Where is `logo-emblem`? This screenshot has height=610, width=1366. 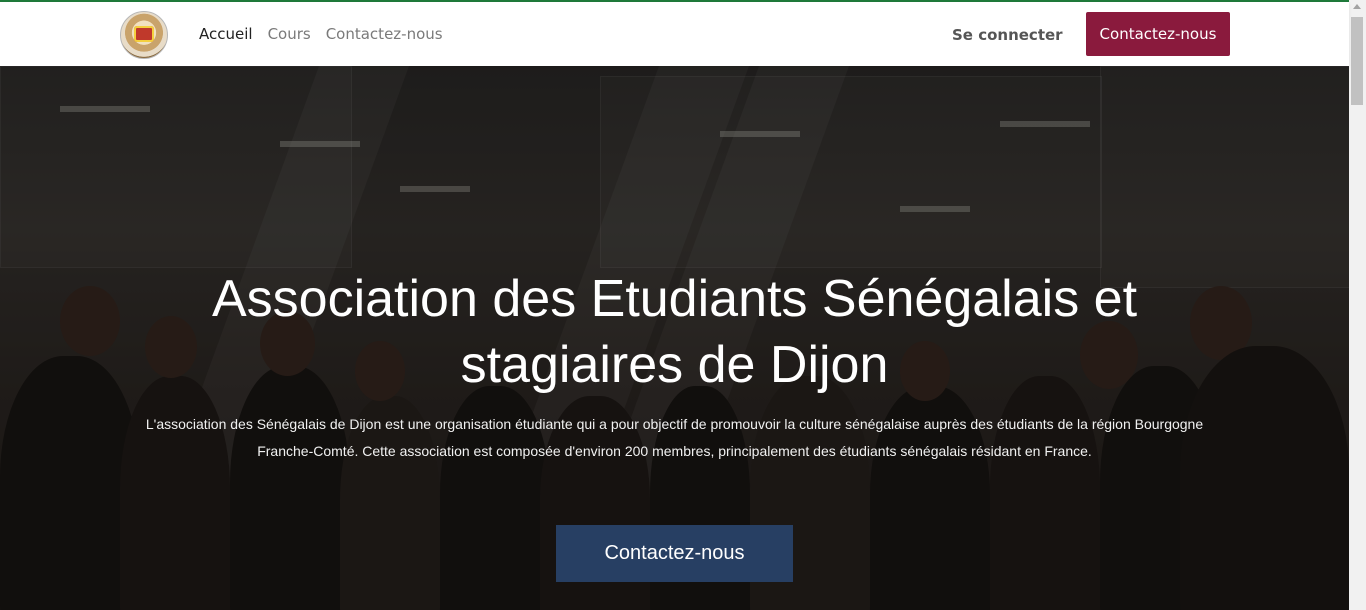
logo-emblem is located at coordinates (144, 34).